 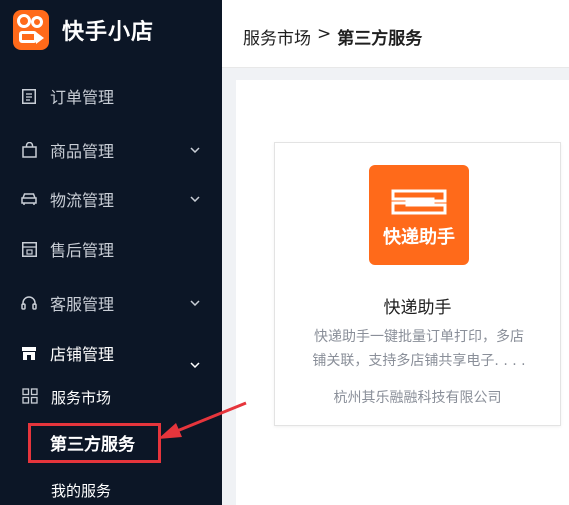 I want to click on sidebar-item-aftersale: 售后管理, so click(x=111, y=249).